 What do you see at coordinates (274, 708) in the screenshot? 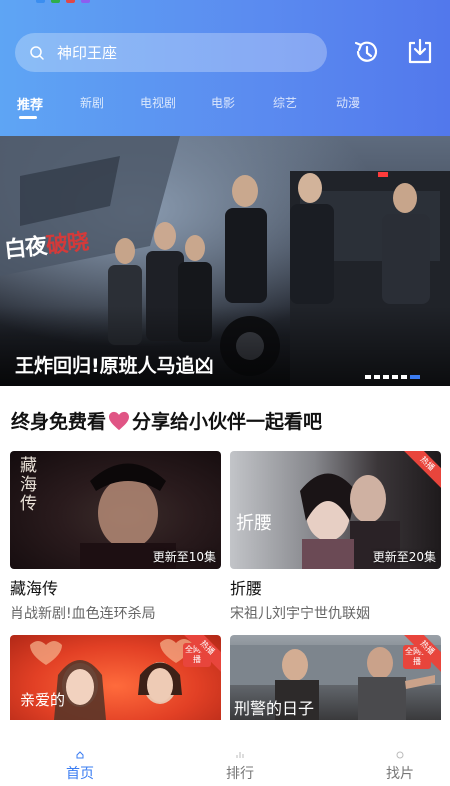
I see `poster-title-art: 刑警的日子` at bounding box center [274, 708].